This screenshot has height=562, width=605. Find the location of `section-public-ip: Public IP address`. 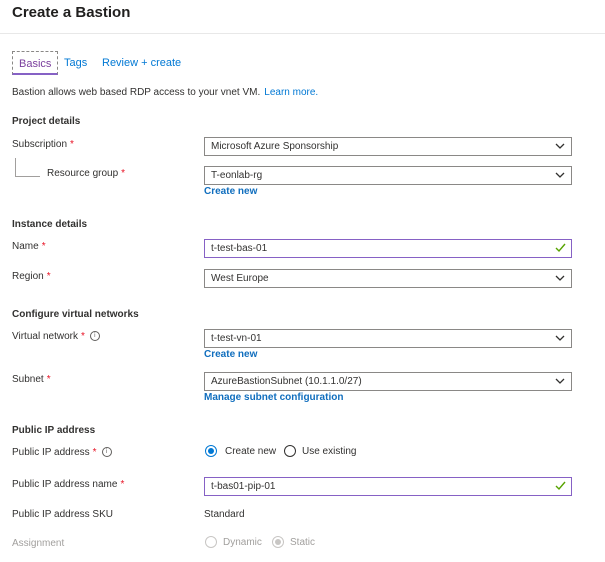

section-public-ip: Public IP address is located at coordinates (54, 430).